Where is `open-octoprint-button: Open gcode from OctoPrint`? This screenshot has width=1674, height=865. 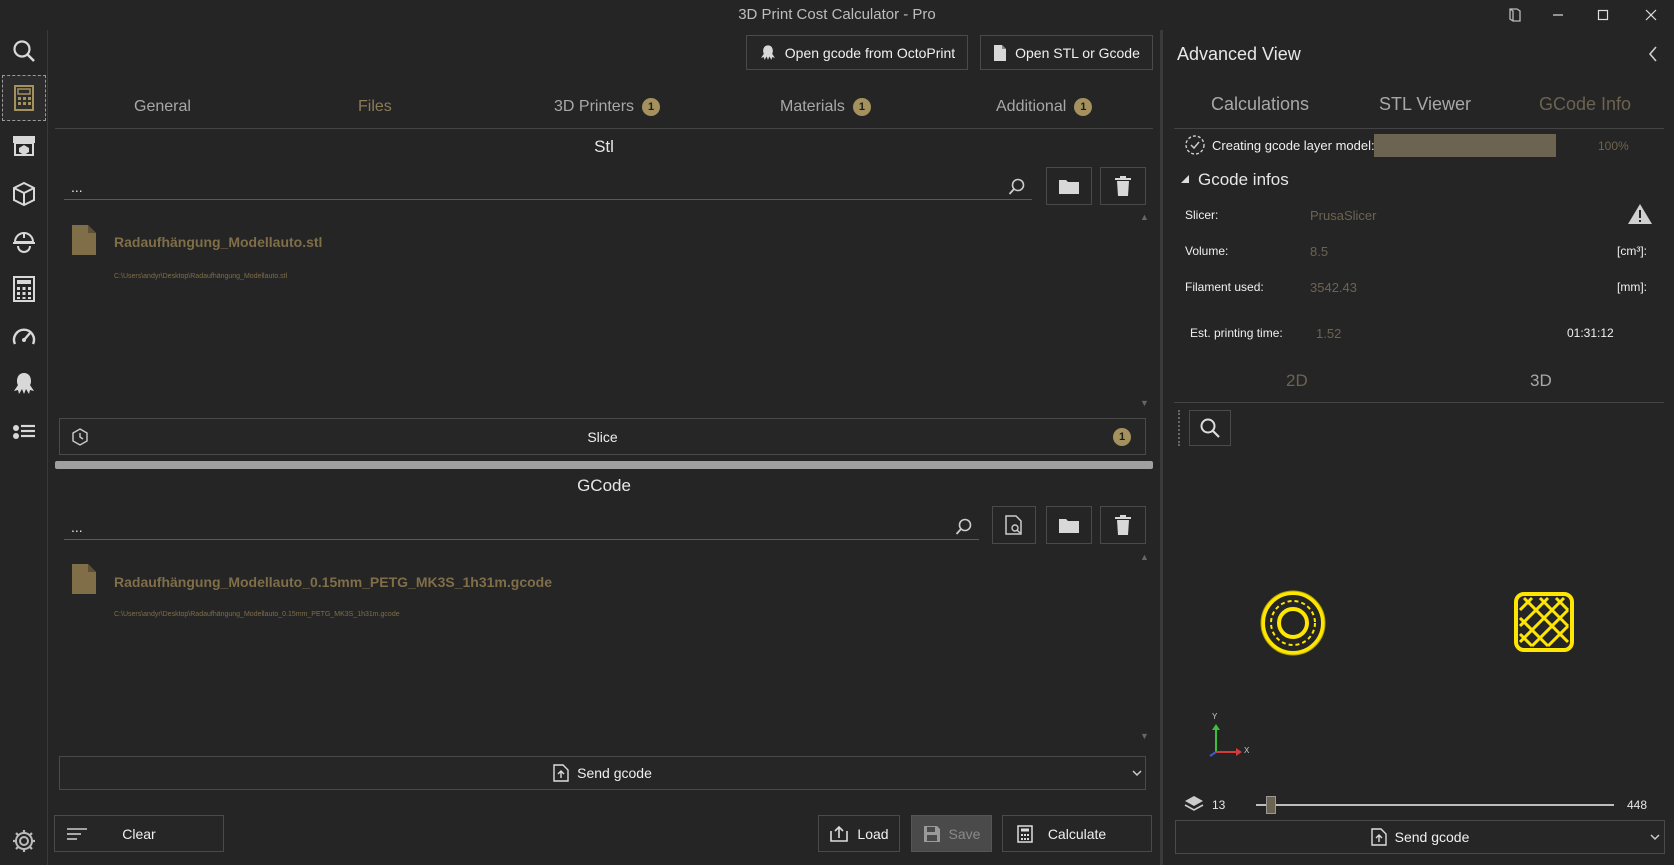 open-octoprint-button: Open gcode from OctoPrint is located at coordinates (857, 52).